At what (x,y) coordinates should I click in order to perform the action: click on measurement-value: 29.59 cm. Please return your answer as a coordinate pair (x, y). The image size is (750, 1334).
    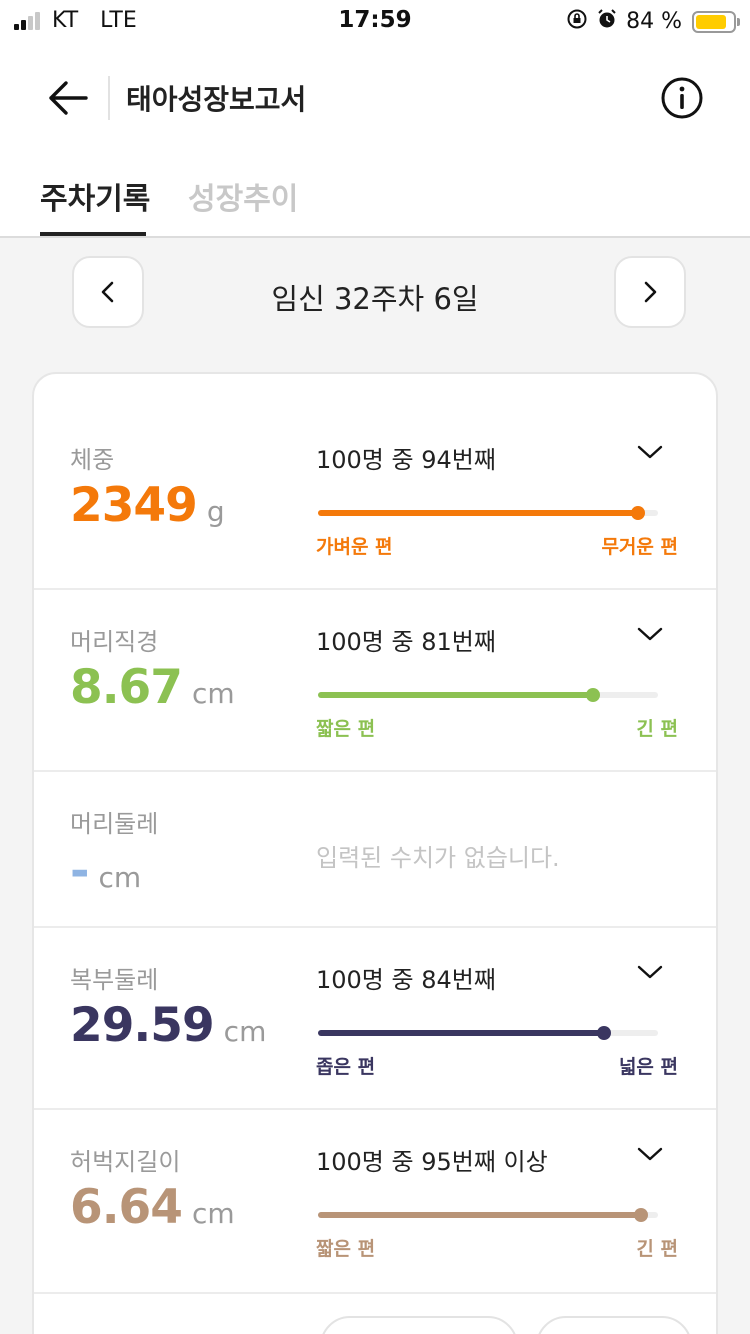
    Looking at the image, I should click on (168, 1025).